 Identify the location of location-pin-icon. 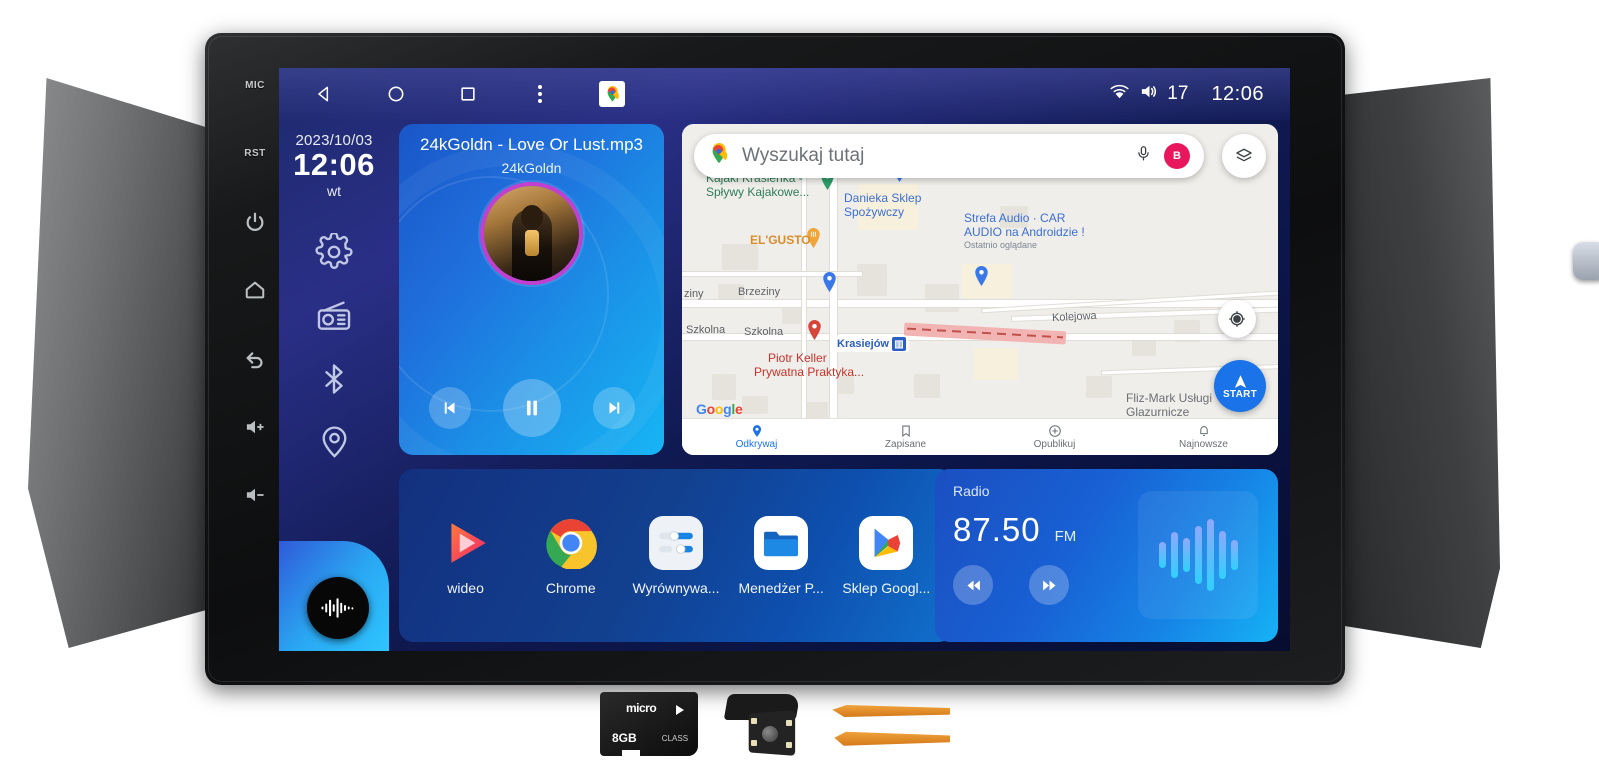
(334, 441).